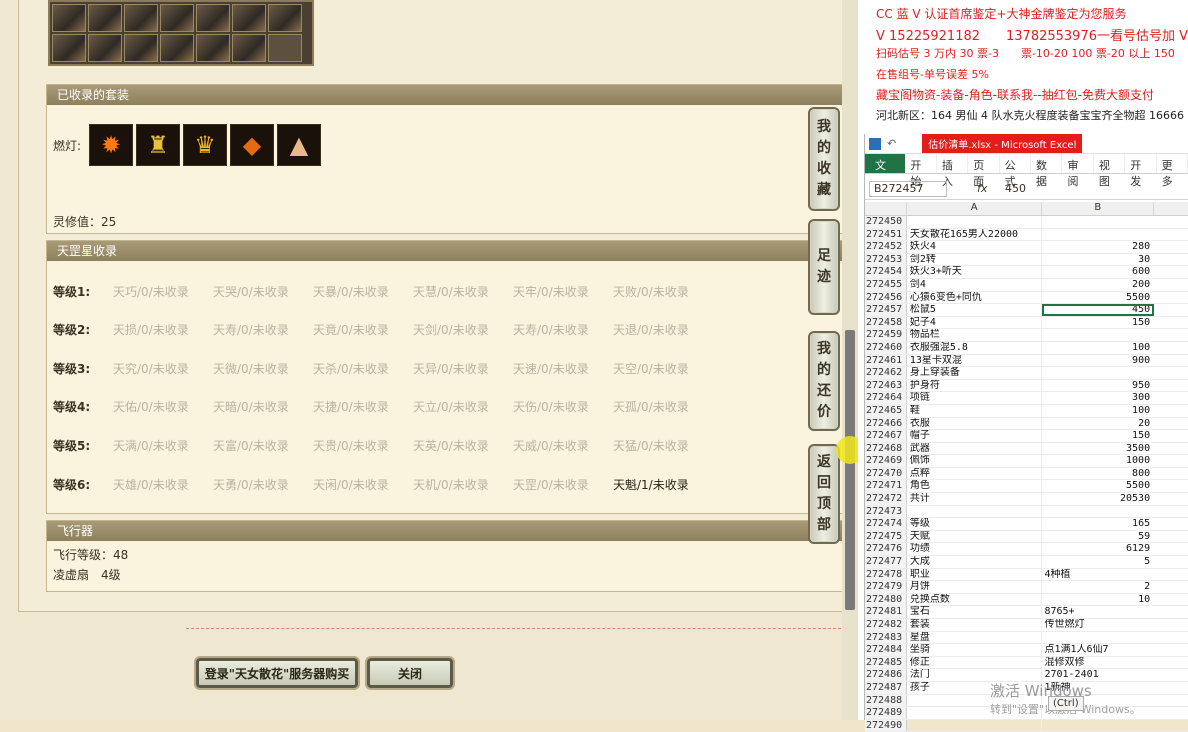 This screenshot has height=732, width=1188. Describe the element at coordinates (285, 48) in the screenshot. I see `inventory-slot-empty` at that location.